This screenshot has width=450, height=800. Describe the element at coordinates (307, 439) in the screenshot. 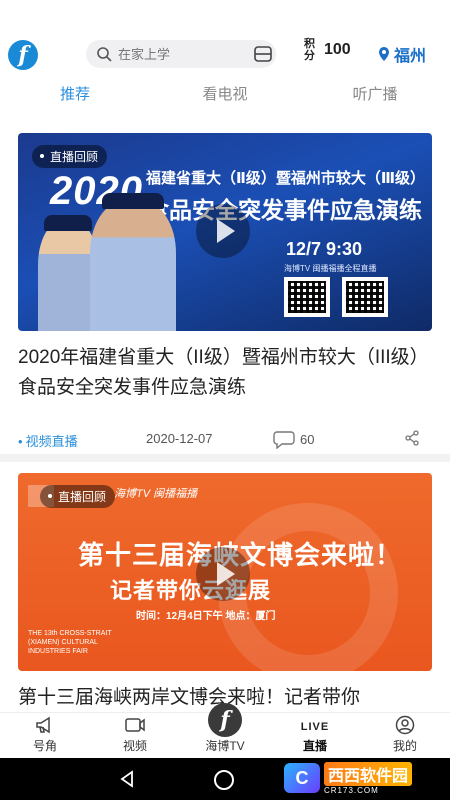

I see `comment-count: 60` at that location.